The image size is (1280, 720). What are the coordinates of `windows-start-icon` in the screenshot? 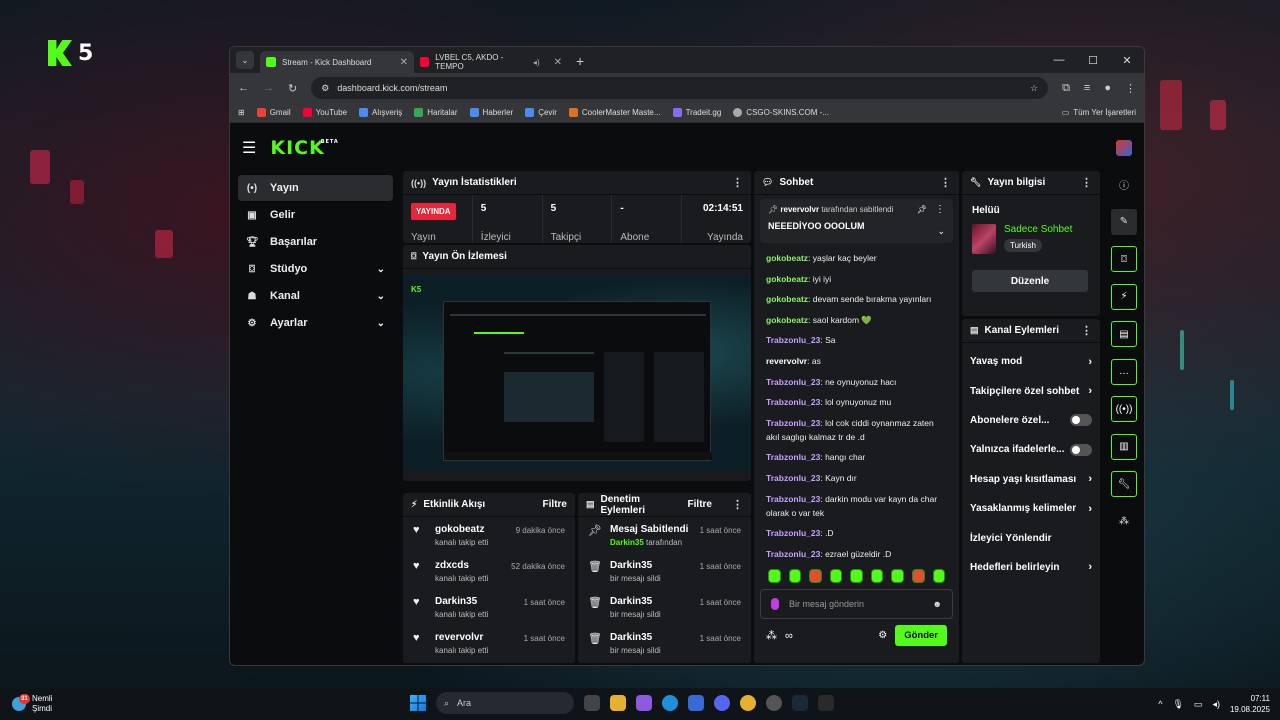 It's located at (418, 703).